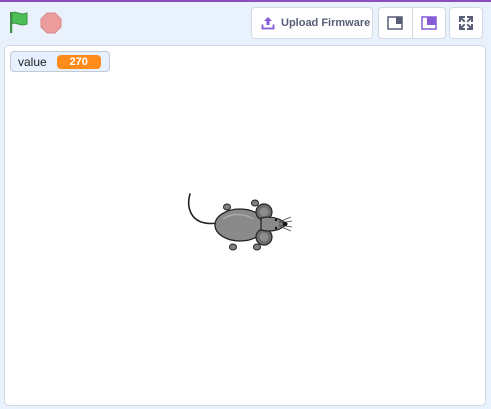  I want to click on variable-monitor-value: 270, so click(78, 61).